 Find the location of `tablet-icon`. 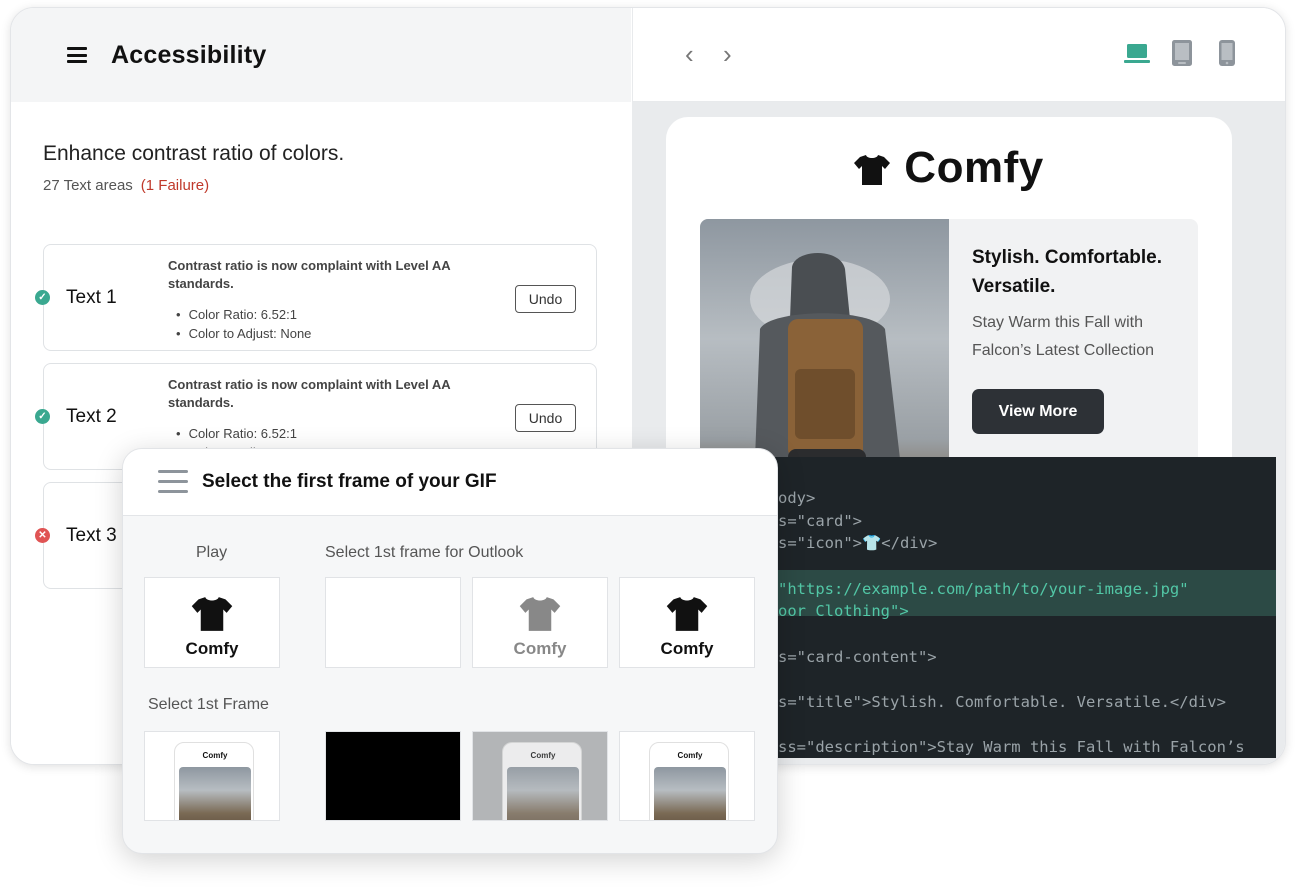

tablet-icon is located at coordinates (1182, 55).